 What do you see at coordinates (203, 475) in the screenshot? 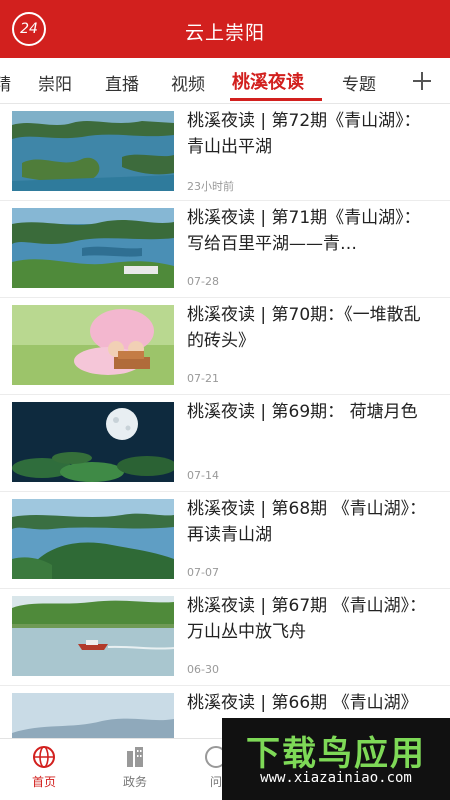
I see `article-time: 07-14` at bounding box center [203, 475].